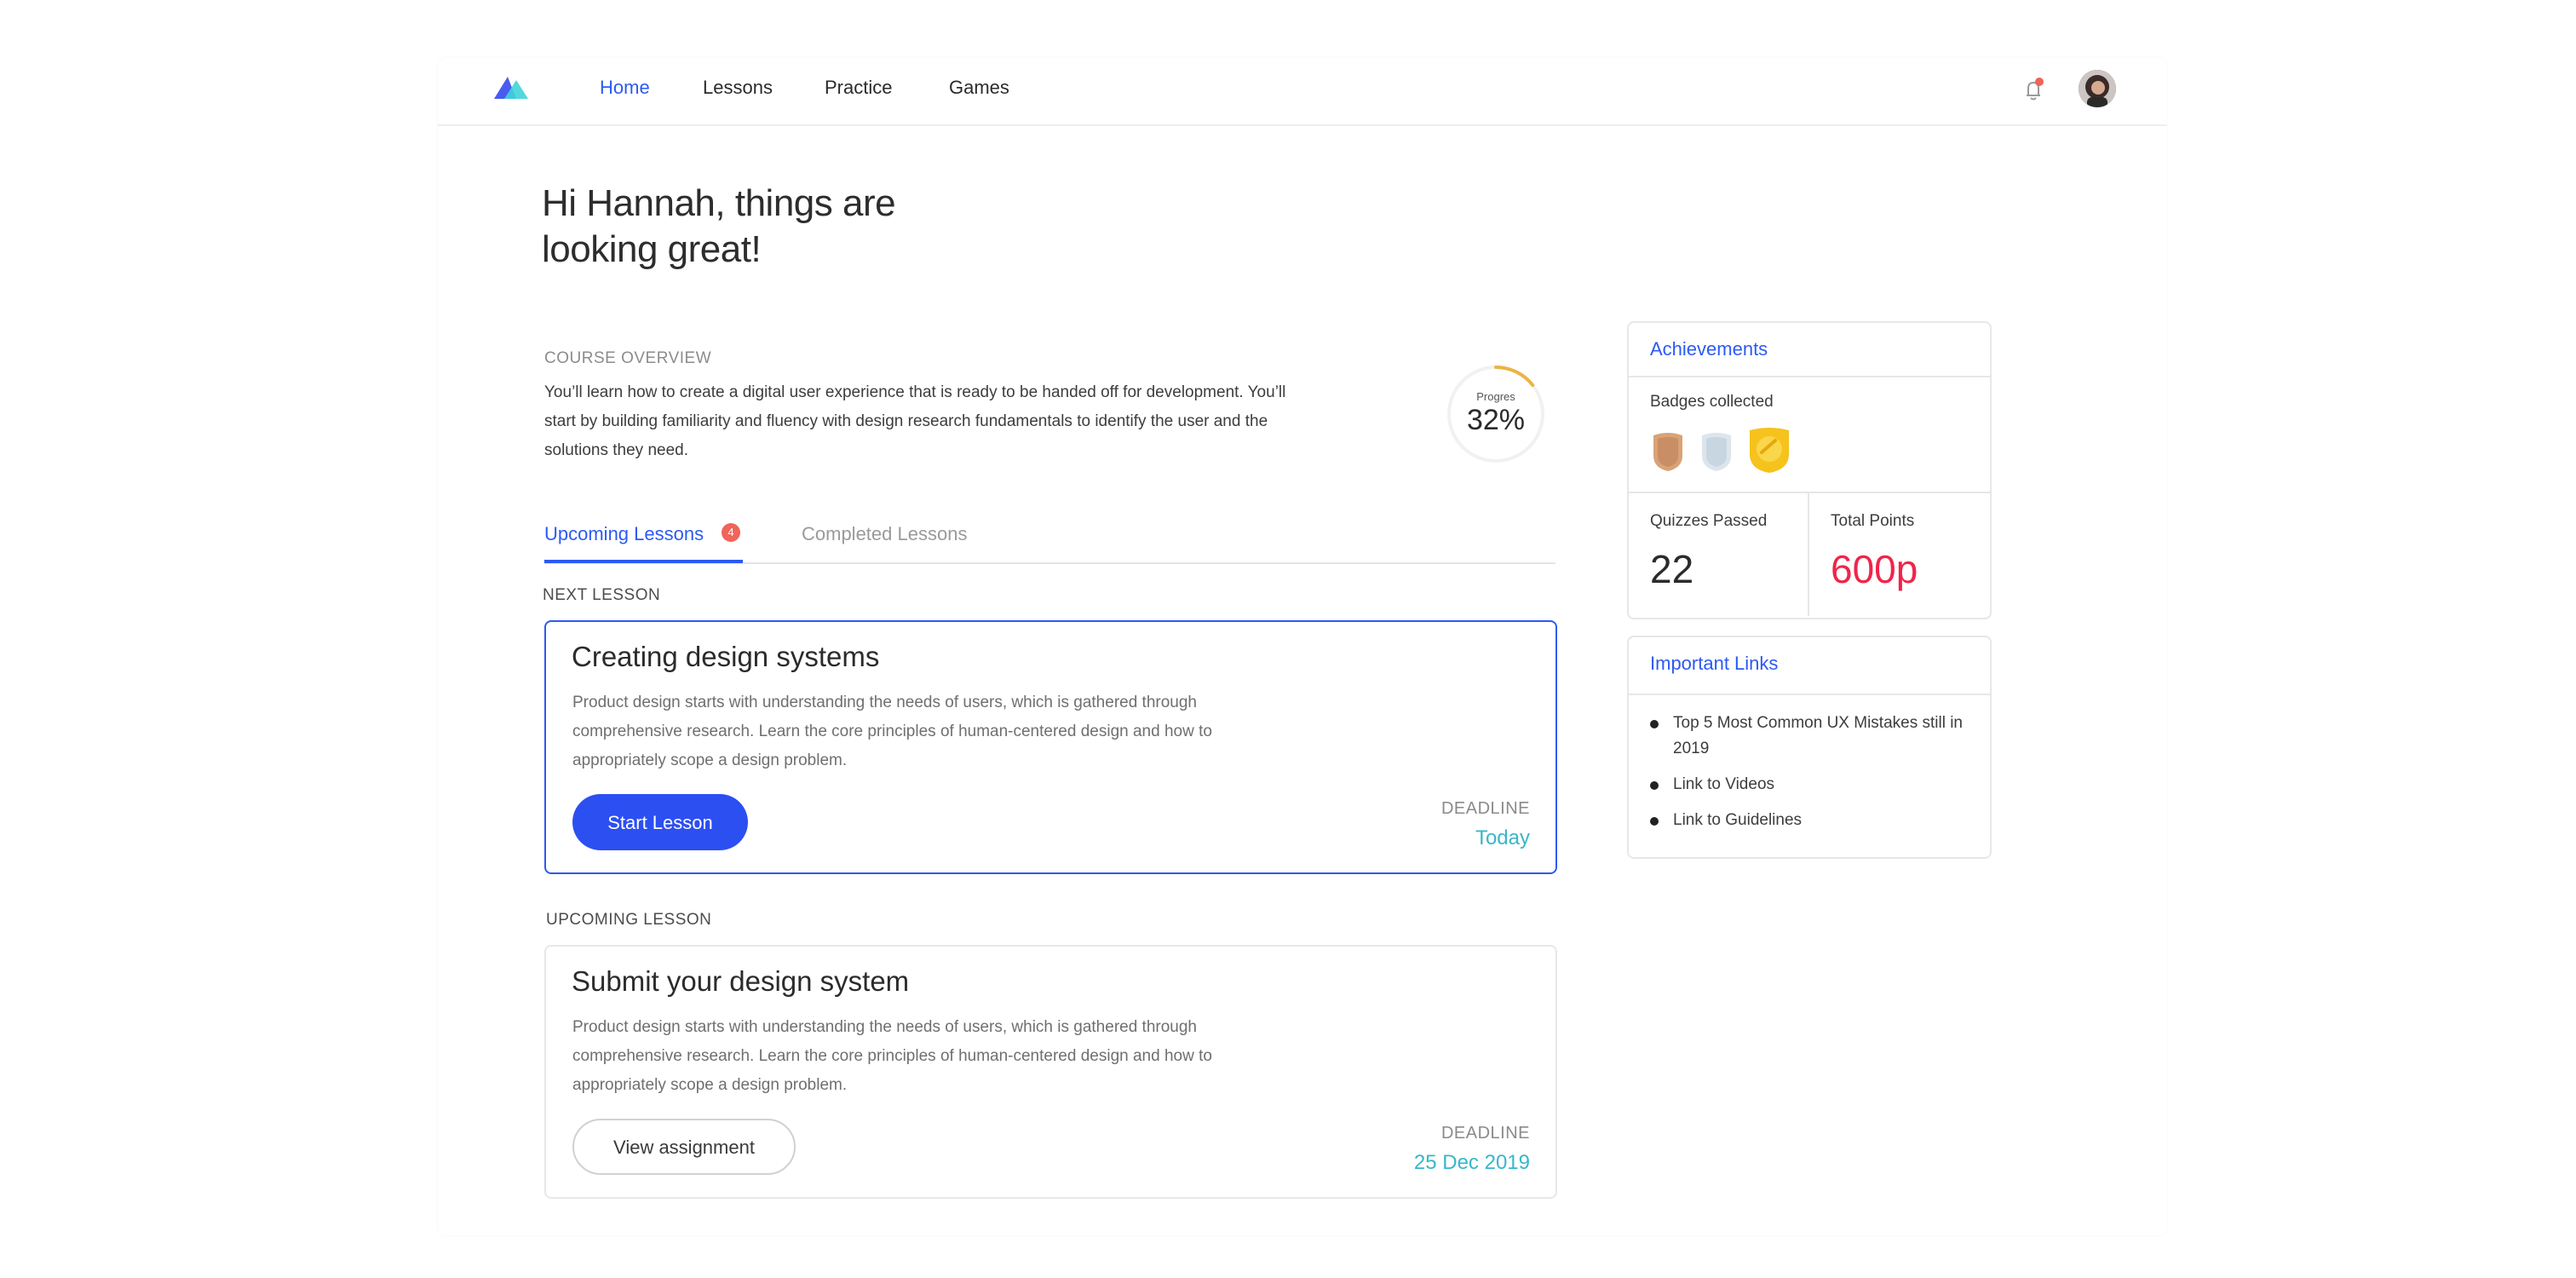 The width and height of the screenshot is (2576, 1278). I want to click on points-value: 600p, so click(1874, 569).